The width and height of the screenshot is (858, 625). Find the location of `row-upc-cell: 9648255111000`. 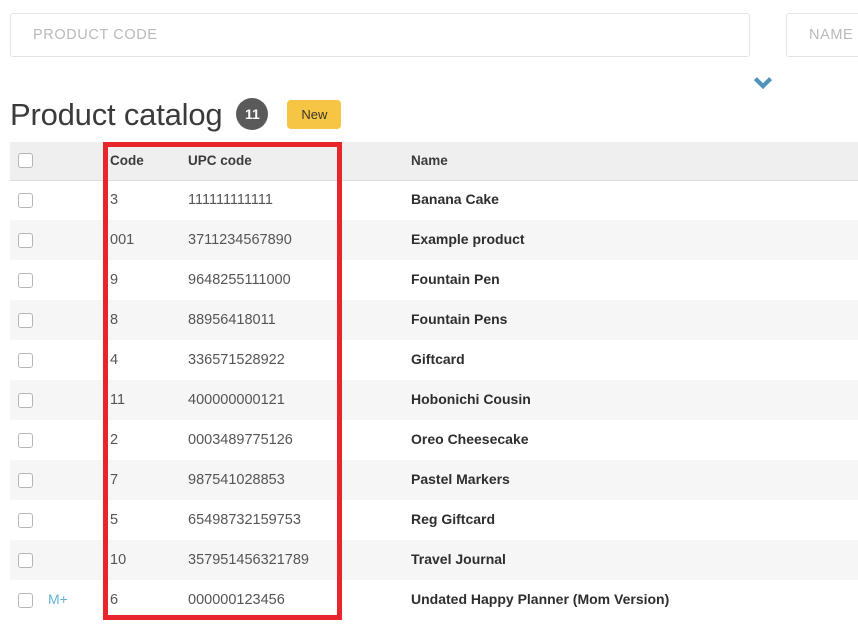

row-upc-cell: 9648255111000 is located at coordinates (293, 280).